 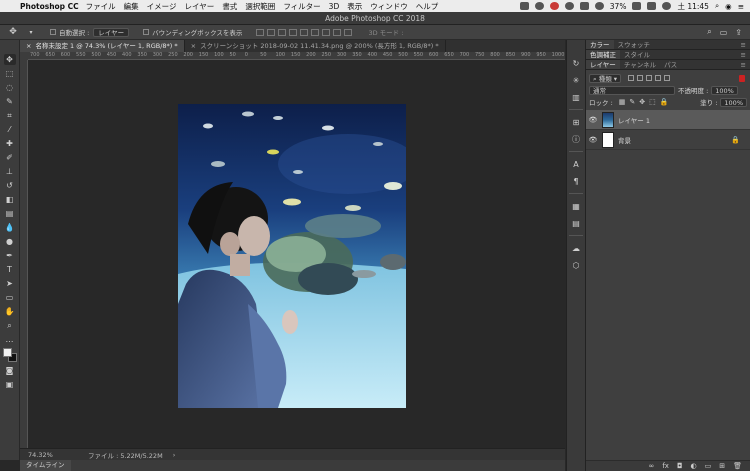 What do you see at coordinates (665, 466) in the screenshot?
I see `layer-style-icon: fx` at bounding box center [665, 466].